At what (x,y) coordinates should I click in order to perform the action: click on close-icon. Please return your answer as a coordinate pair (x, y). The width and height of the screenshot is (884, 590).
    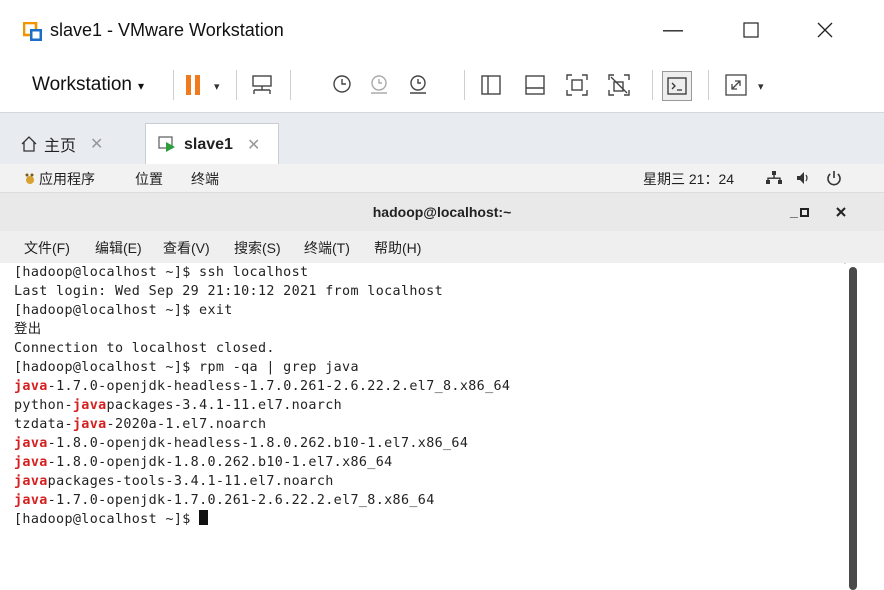
    Looking at the image, I should click on (825, 30).